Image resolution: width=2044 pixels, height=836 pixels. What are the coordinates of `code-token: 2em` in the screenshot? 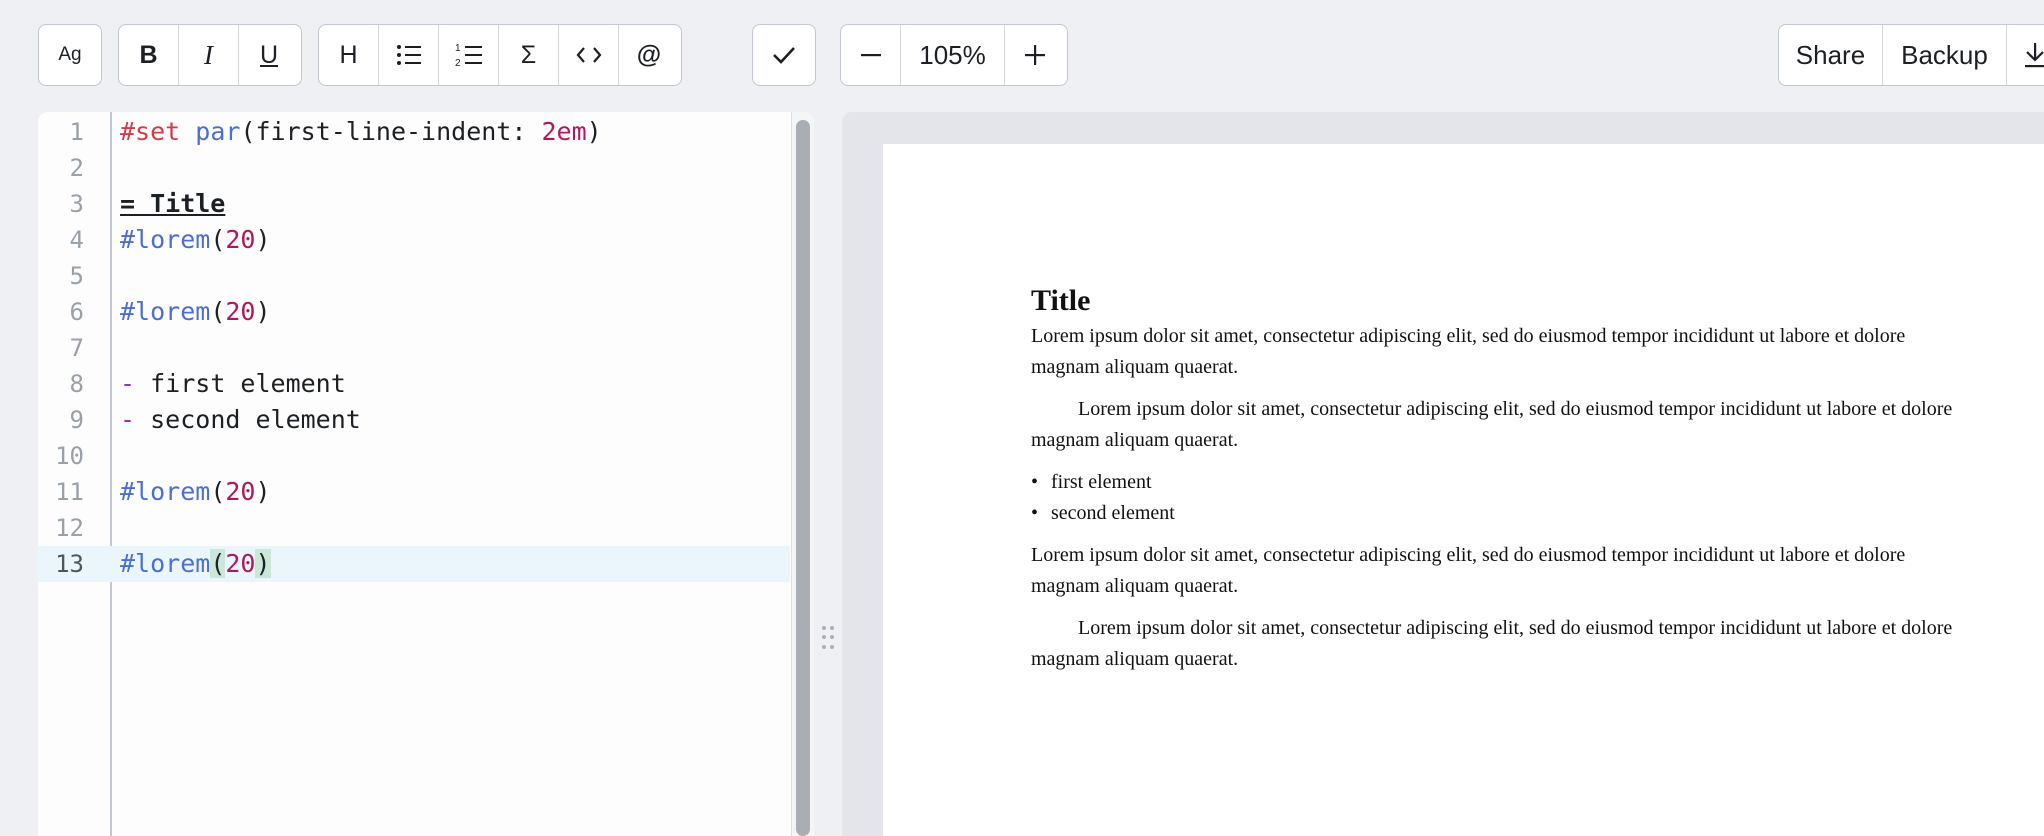 It's located at (564, 131).